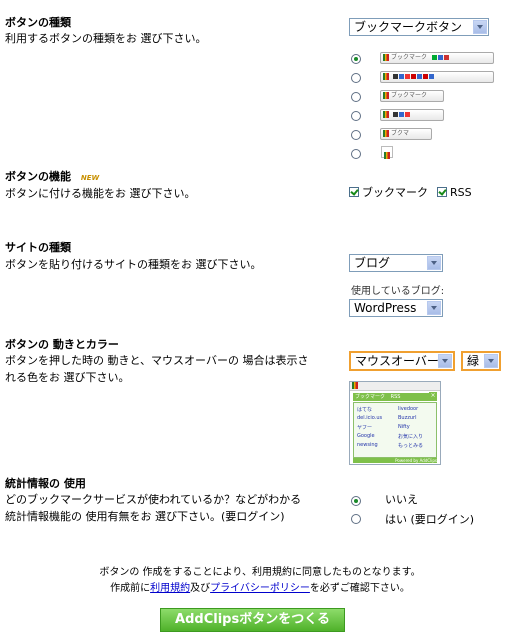  What do you see at coordinates (130, 588) in the screenshot?
I see `notice-pre: 作成前に` at bounding box center [130, 588].